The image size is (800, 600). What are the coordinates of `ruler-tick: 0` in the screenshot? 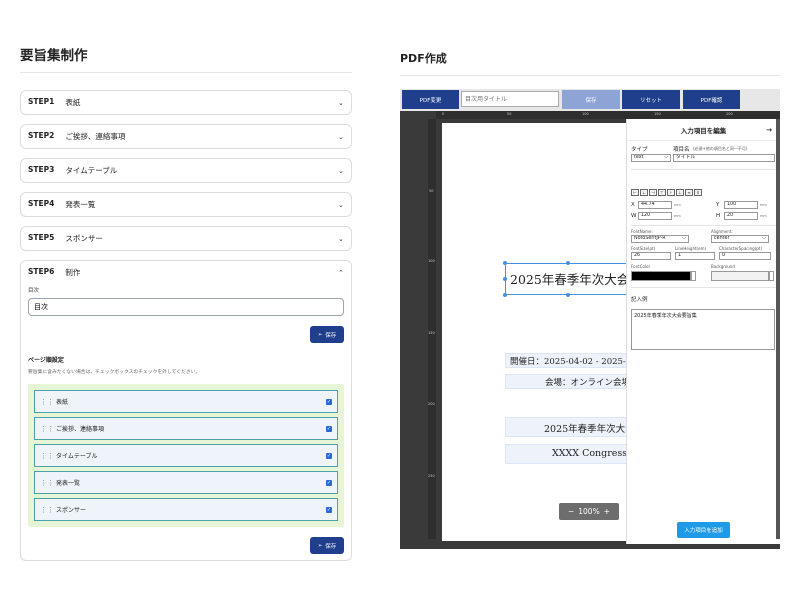 It's located at (443, 114).